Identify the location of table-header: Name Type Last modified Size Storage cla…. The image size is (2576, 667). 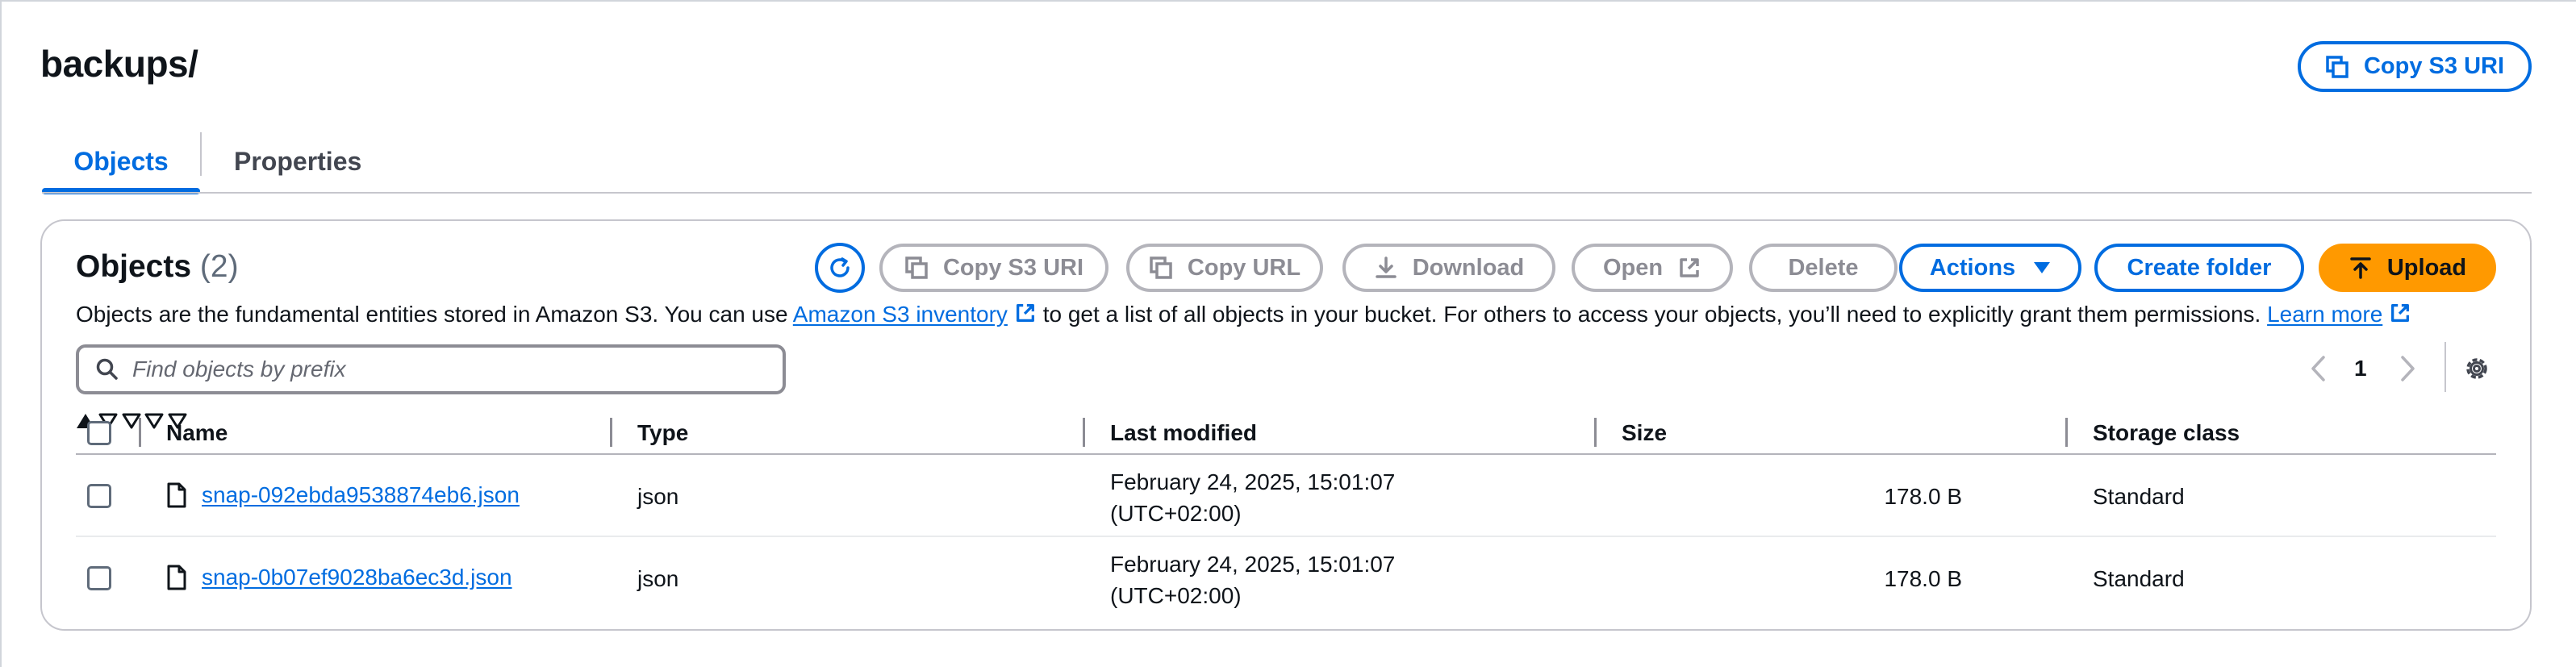
(1286, 434).